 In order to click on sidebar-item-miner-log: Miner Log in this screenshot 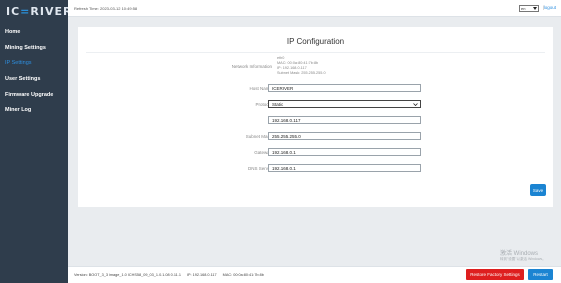, I will do `click(34, 110)`.